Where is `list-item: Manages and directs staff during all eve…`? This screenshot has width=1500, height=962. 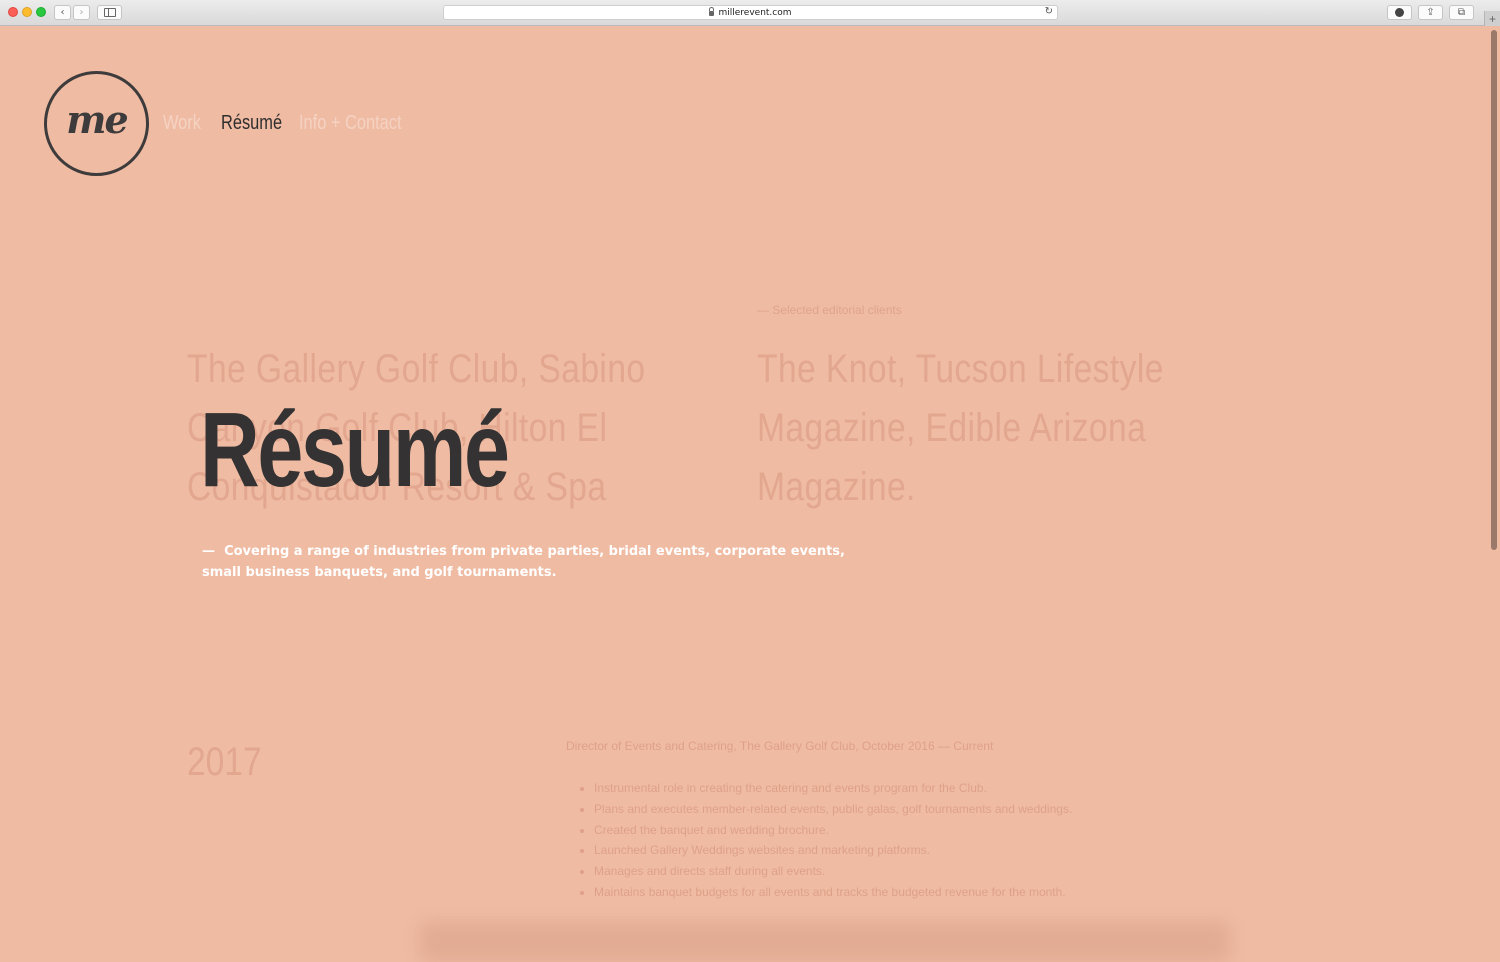
list-item: Manages and directs staff during all eve… is located at coordinates (833, 871).